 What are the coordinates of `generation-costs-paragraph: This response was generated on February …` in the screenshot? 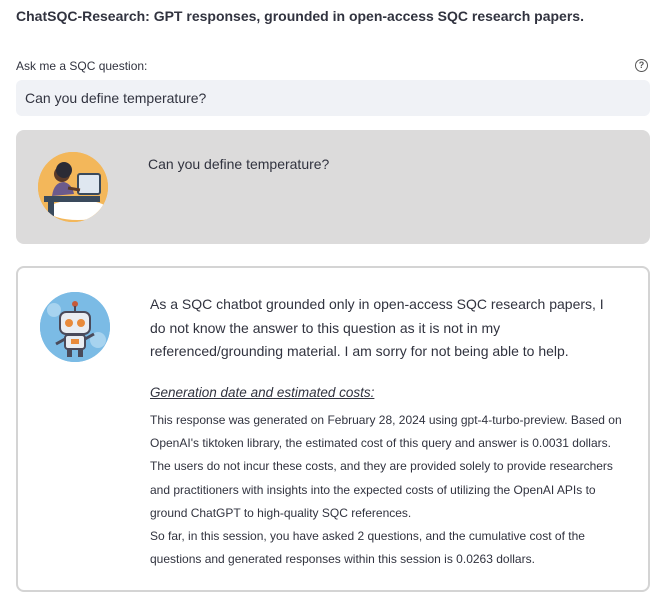 It's located at (386, 466).